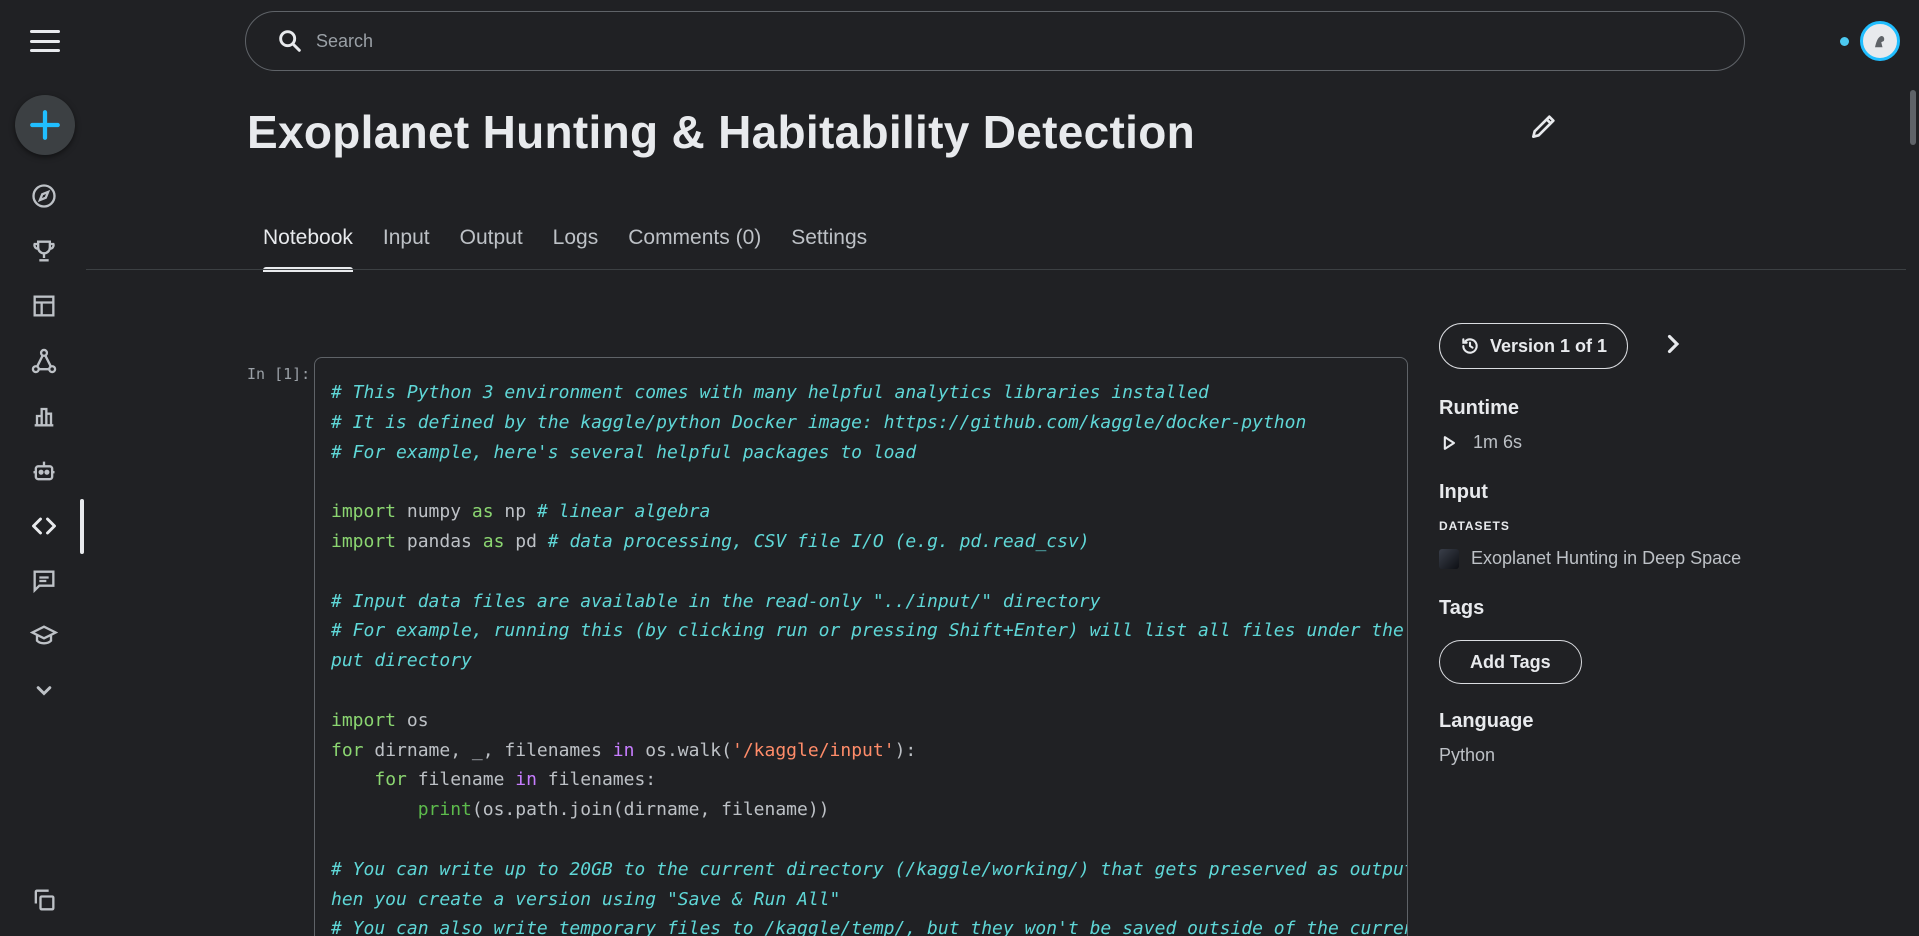 The height and width of the screenshot is (936, 1919). What do you see at coordinates (1549, 345) in the screenshot?
I see `version-label: Version 1 of 1` at bounding box center [1549, 345].